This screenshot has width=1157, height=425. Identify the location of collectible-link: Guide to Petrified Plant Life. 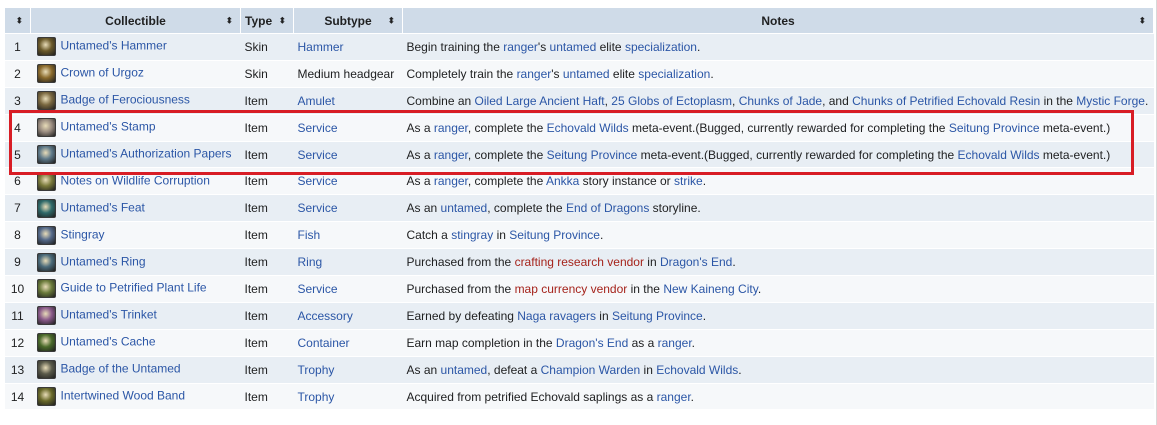
(134, 288).